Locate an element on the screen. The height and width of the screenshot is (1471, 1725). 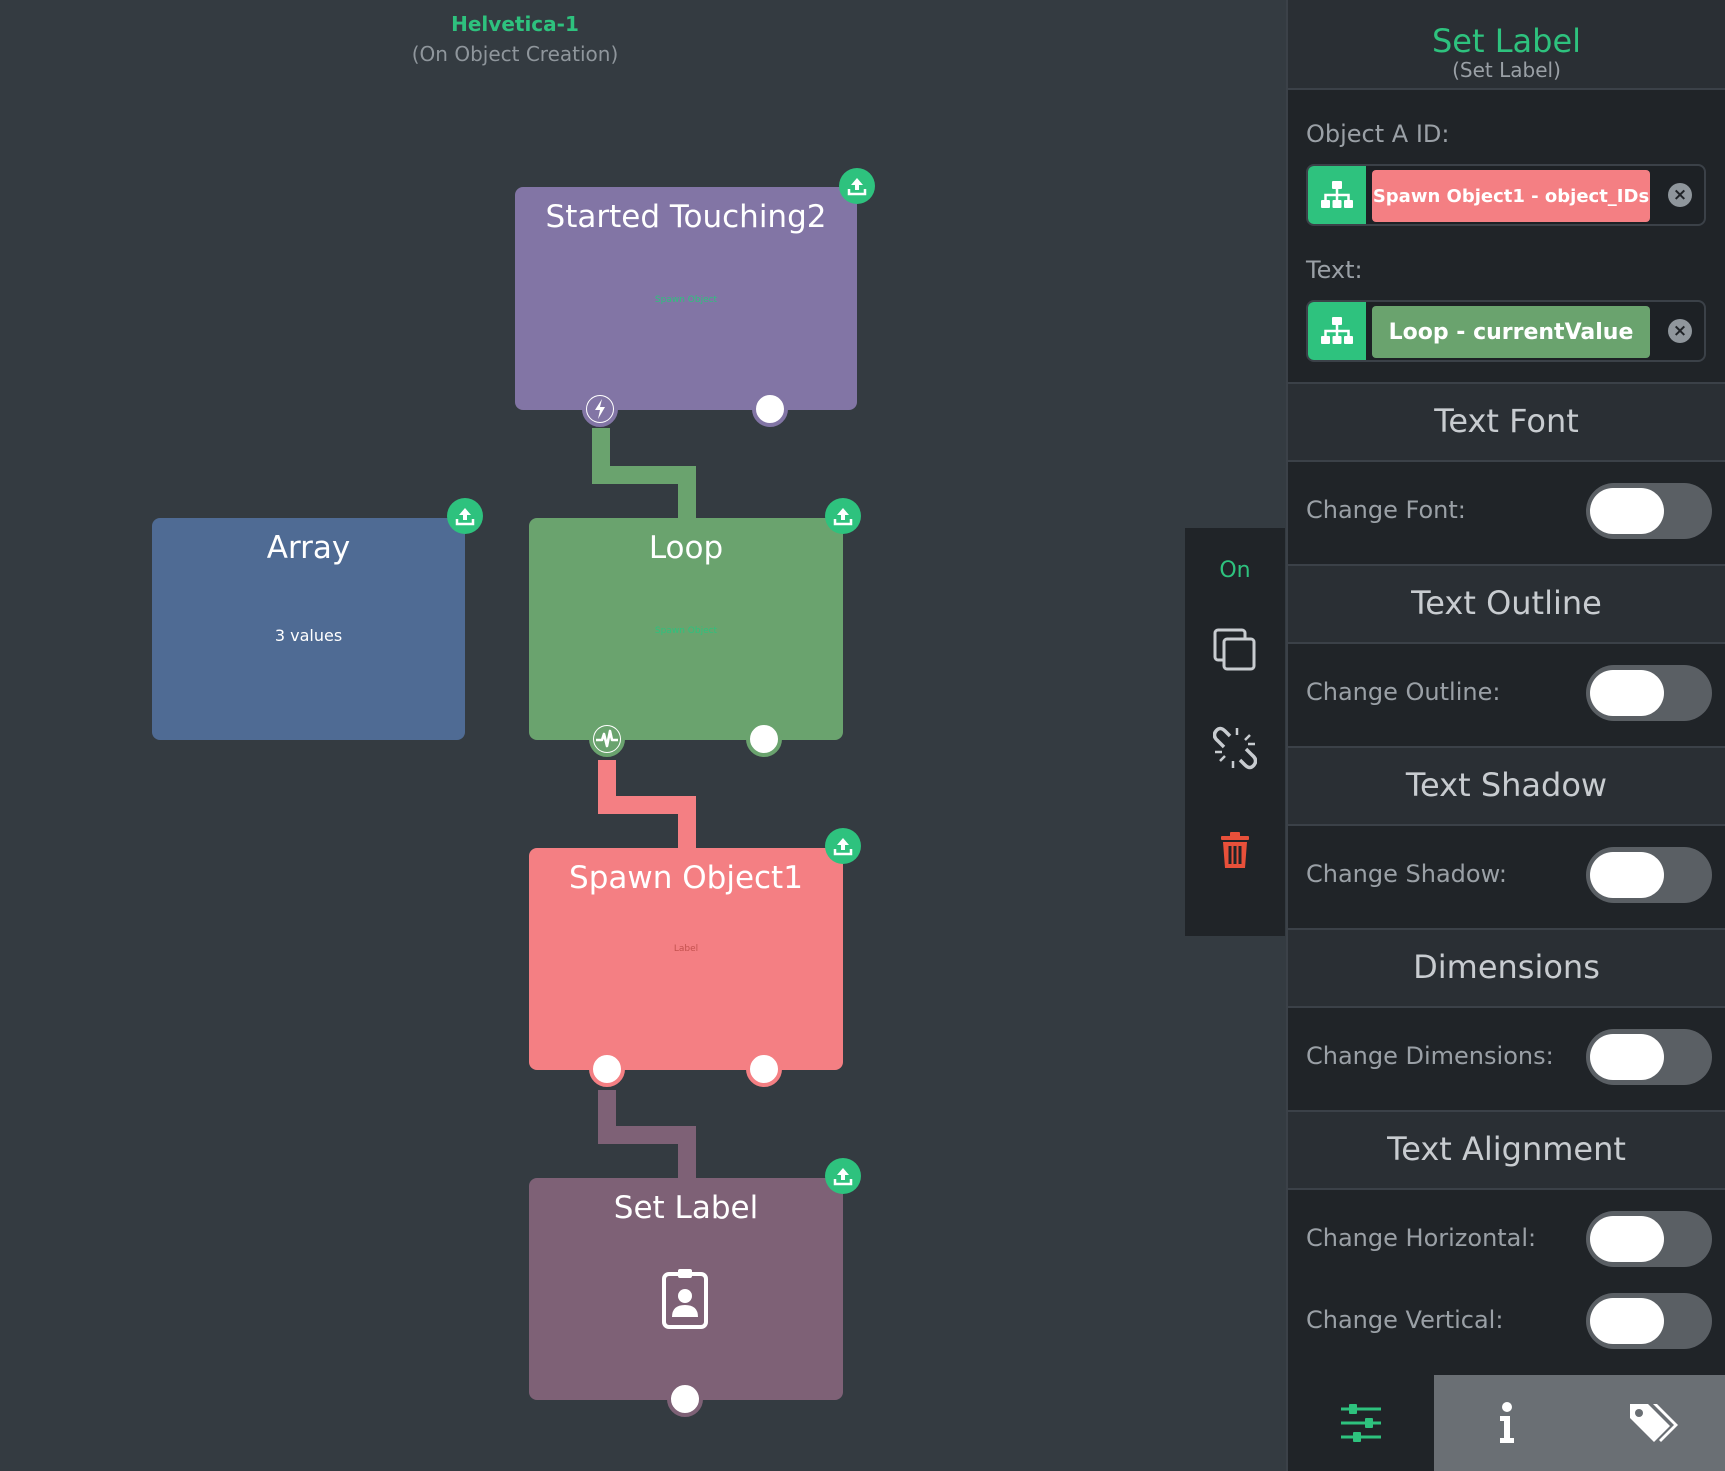
change-shadow-toggle is located at coordinates (1649, 875).